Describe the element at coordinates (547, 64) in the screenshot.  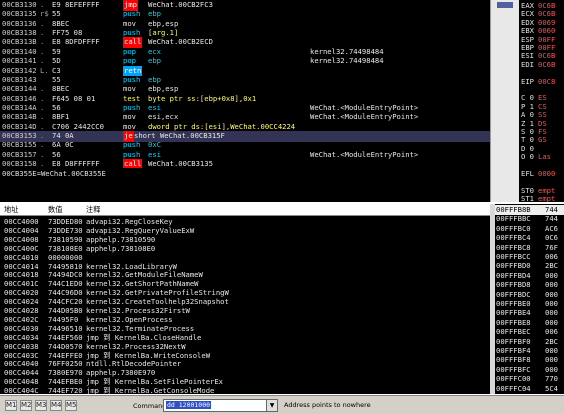
I see `register-value: 0C6B` at that location.